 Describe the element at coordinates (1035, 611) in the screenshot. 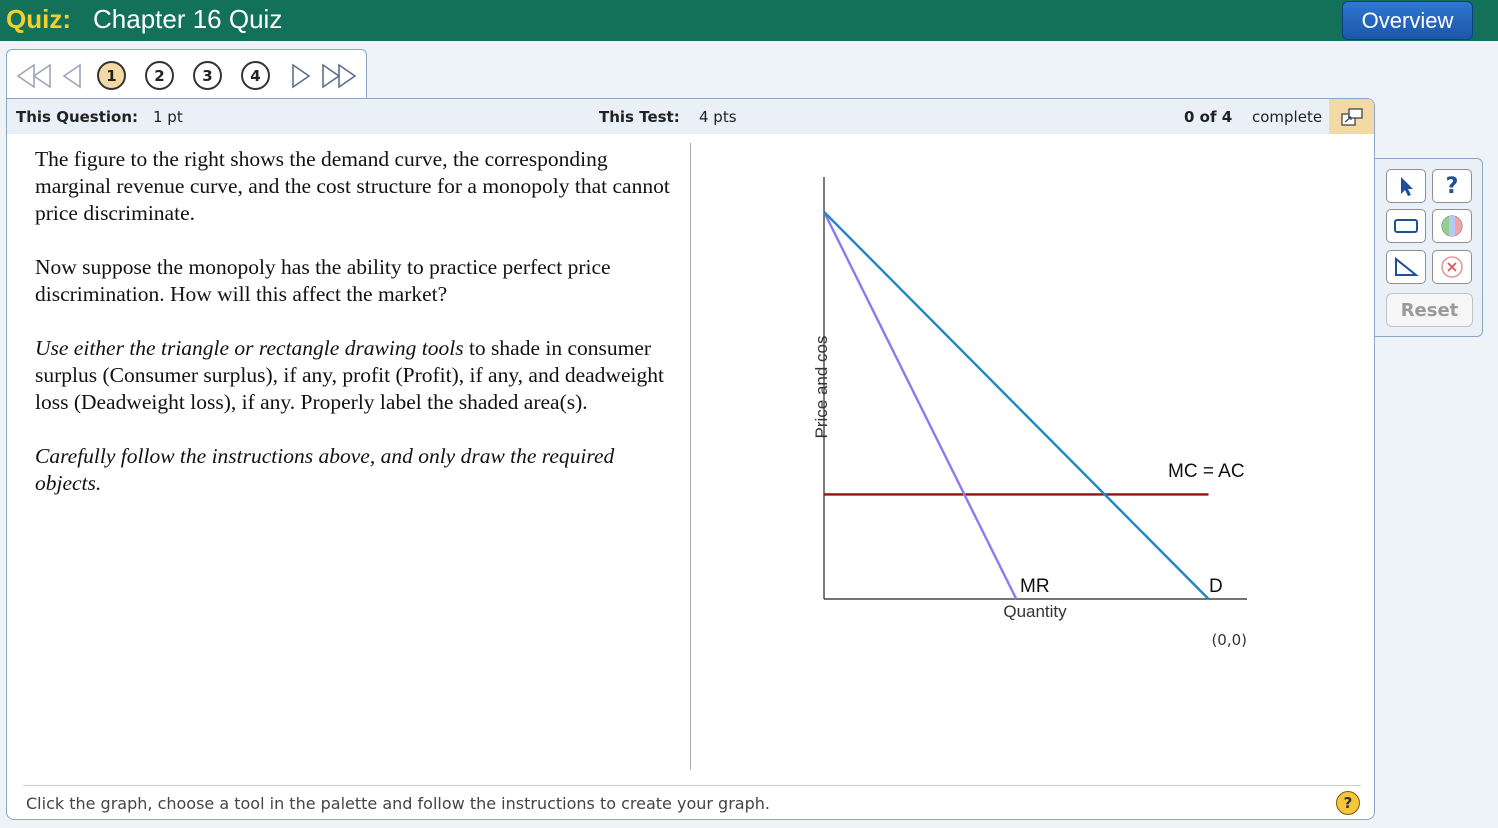

I see `x-axis-label: Quantity` at that location.